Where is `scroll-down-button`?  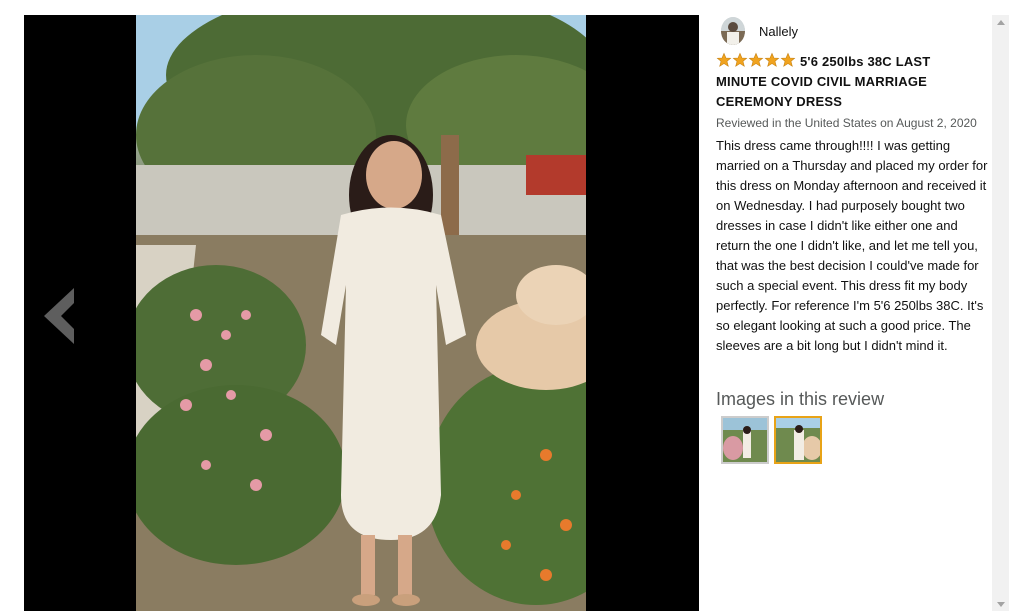 scroll-down-button is located at coordinates (1000, 604).